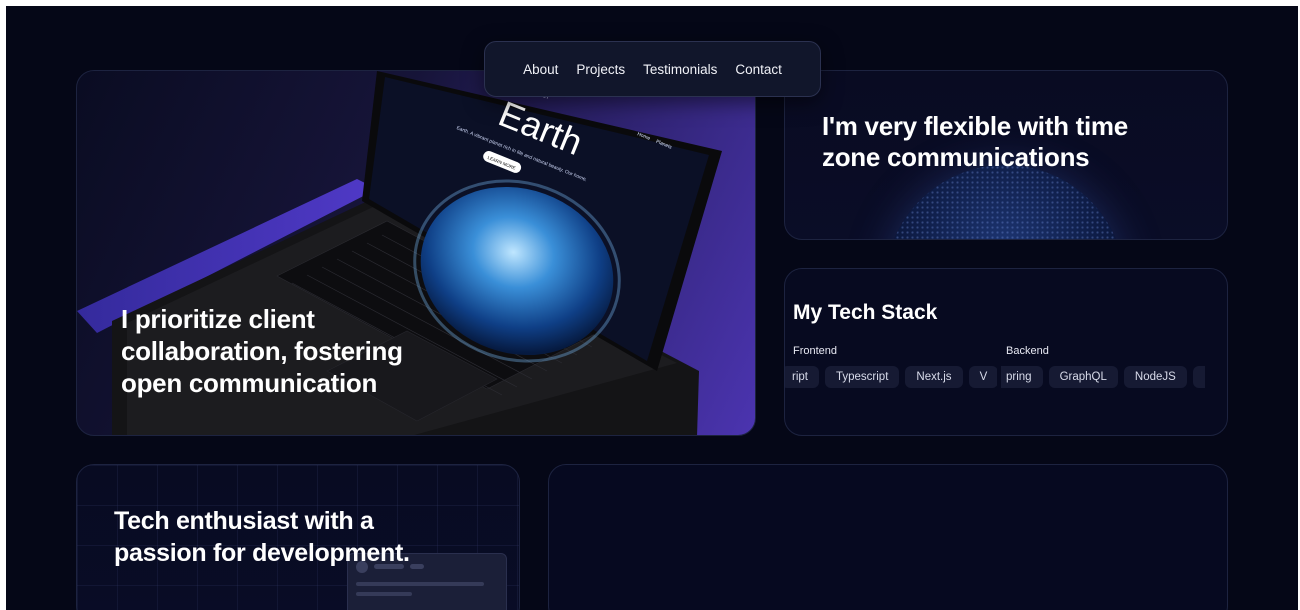 This screenshot has height=610, width=1300. Describe the element at coordinates (600, 69) in the screenshot. I see `nav-projects: Projects` at that location.